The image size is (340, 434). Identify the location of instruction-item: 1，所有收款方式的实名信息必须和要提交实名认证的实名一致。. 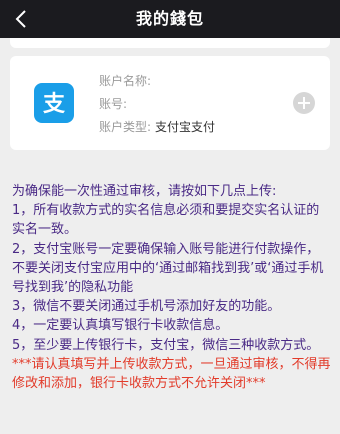
(166, 220).